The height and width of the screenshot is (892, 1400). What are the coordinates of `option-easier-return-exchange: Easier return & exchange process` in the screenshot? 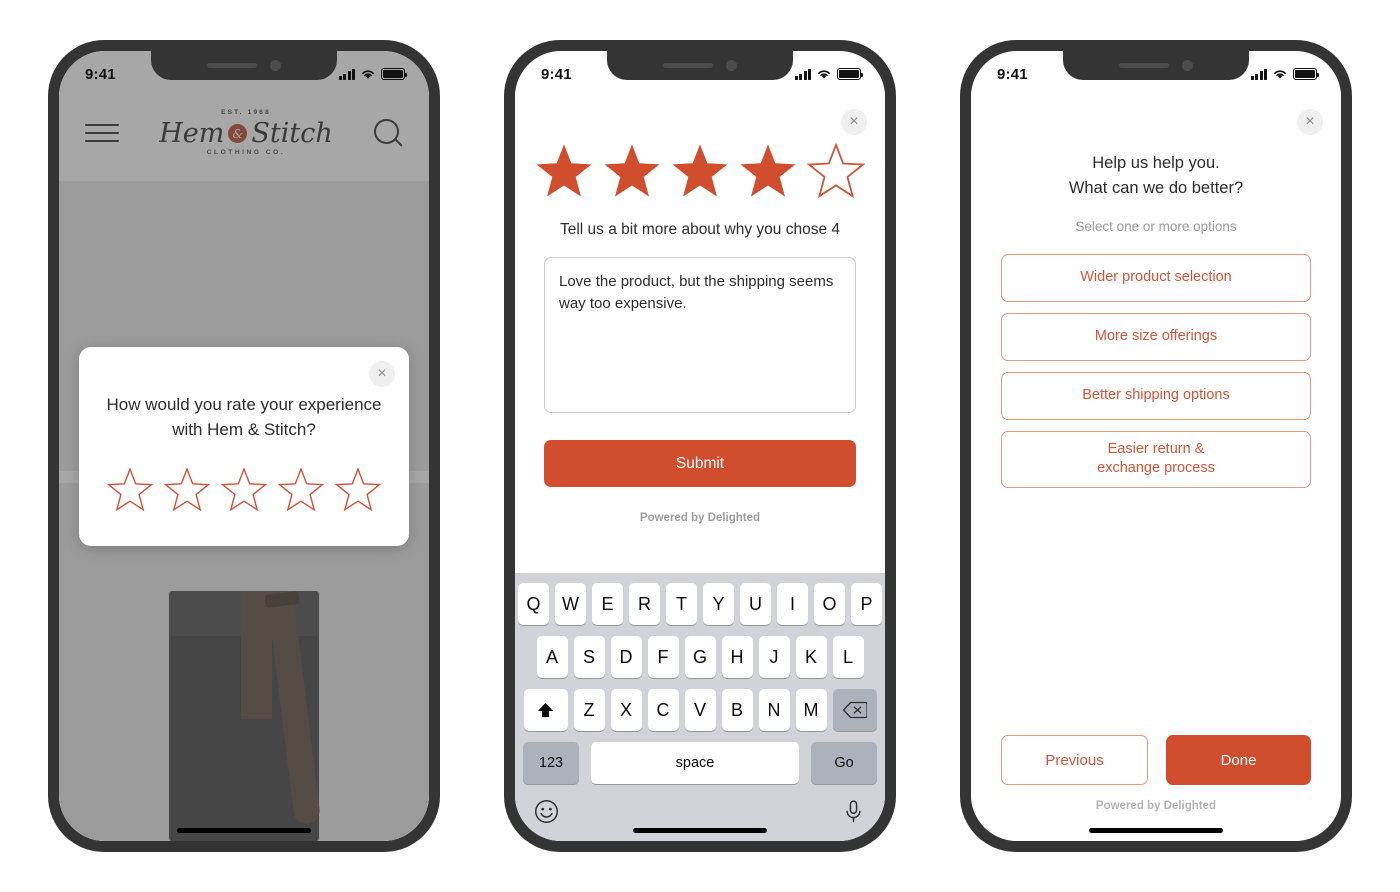 It's located at (1156, 459).